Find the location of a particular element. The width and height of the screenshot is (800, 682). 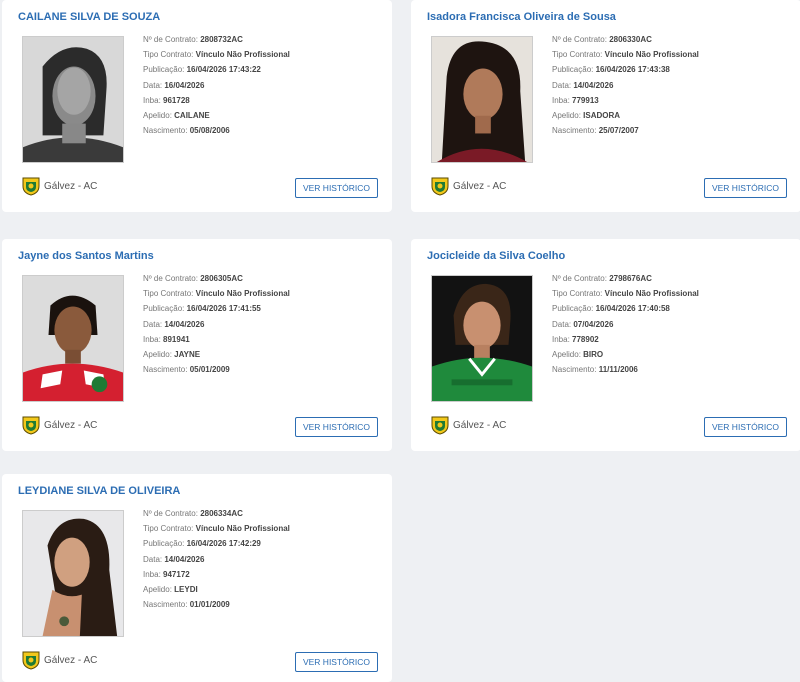

date-row: Data: 16/04/2026 is located at coordinates (216, 85).